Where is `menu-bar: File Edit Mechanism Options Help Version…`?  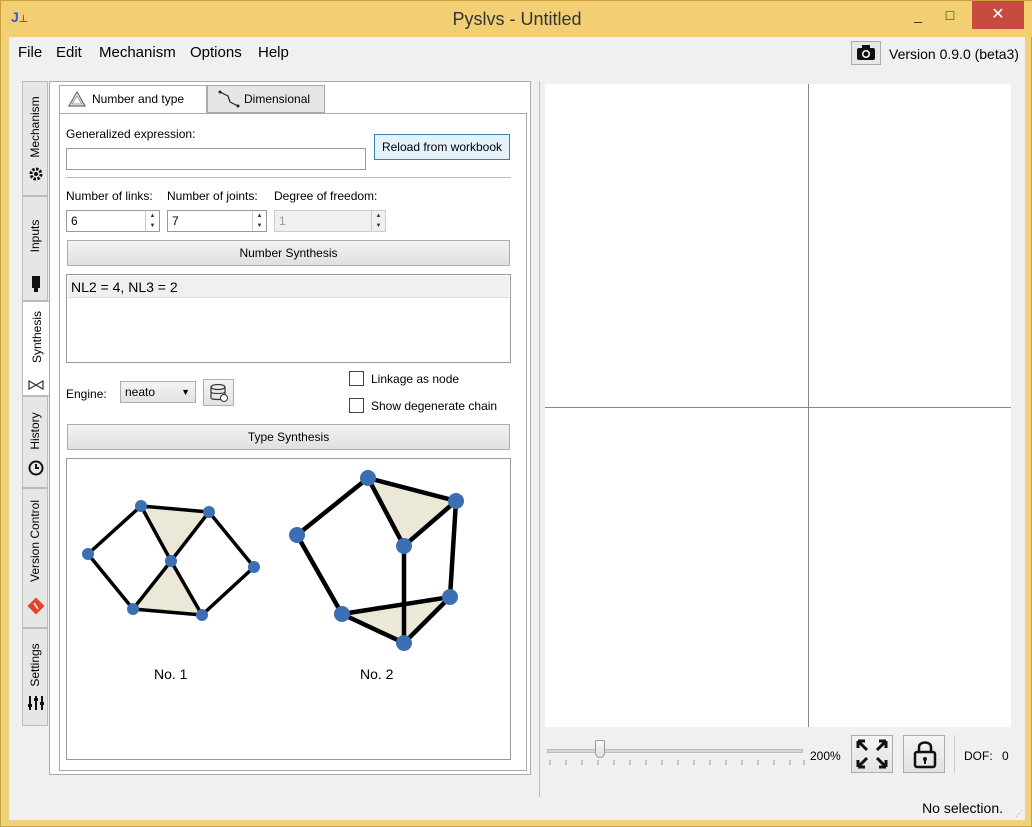
menu-bar: File Edit Mechanism Options Help Version… is located at coordinates (517, 52).